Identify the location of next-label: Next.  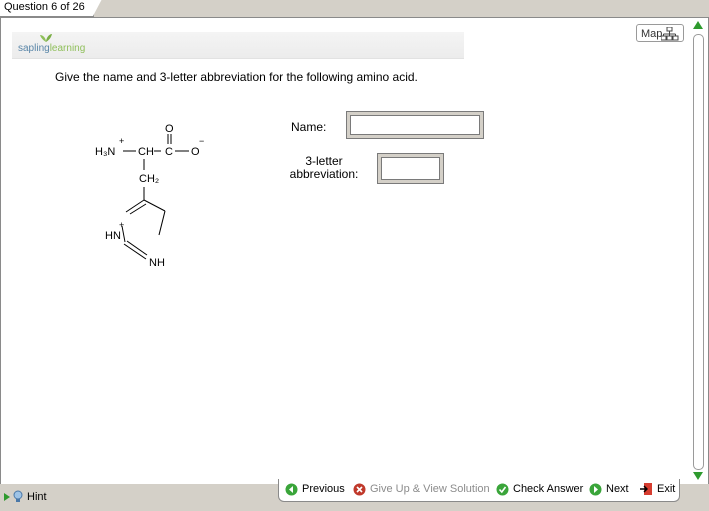
(617, 489).